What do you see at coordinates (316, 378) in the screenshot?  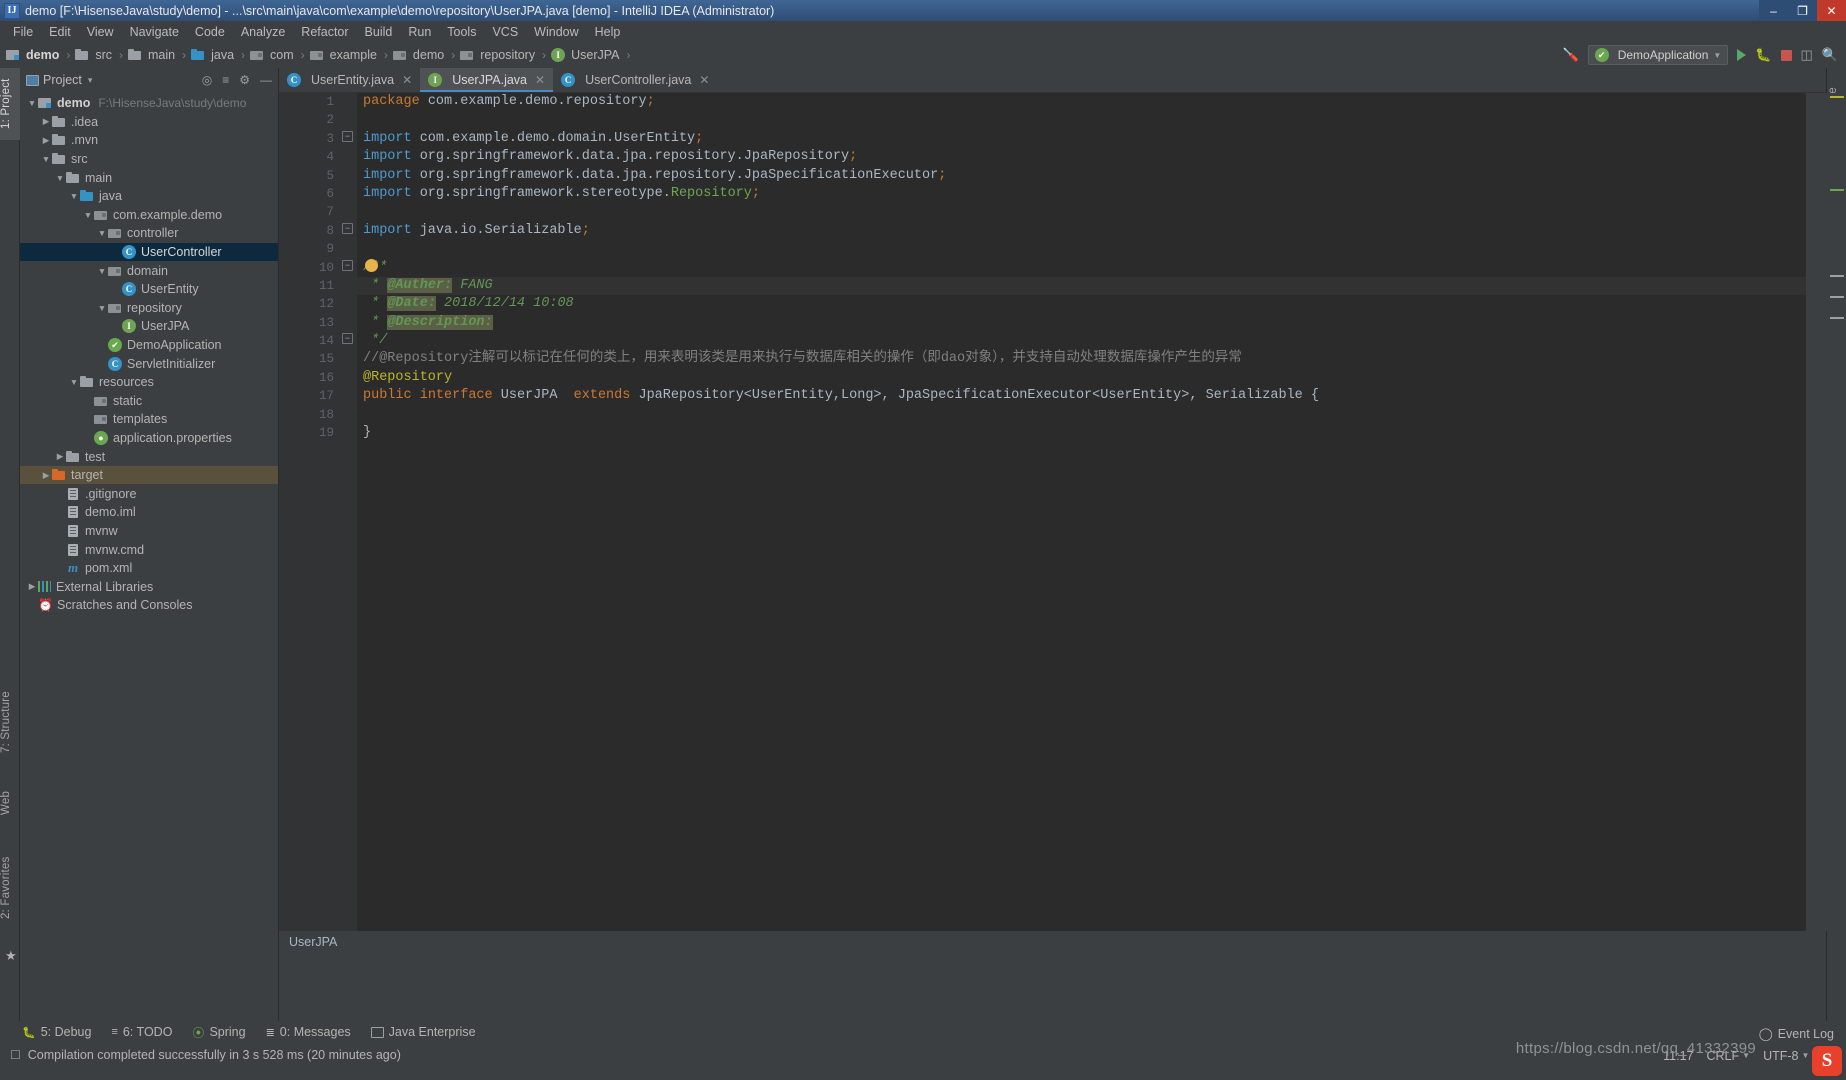 I see `line-number: 16✿` at bounding box center [316, 378].